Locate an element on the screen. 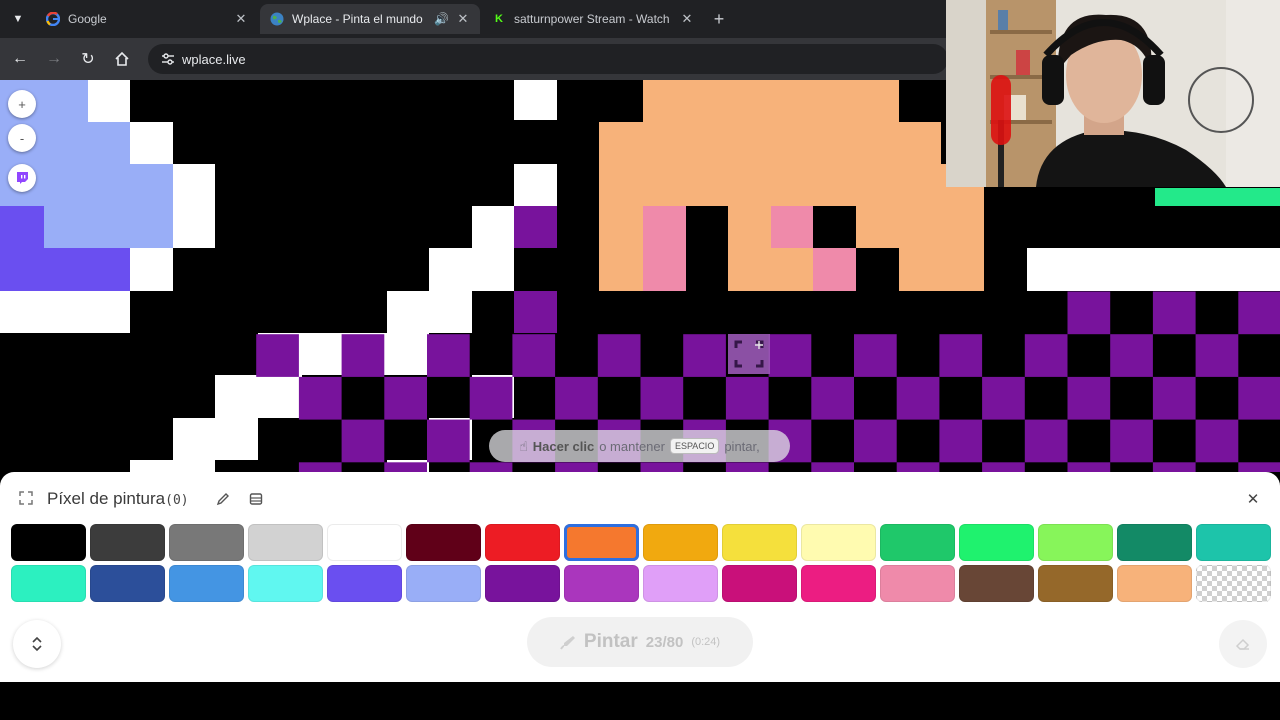  eraser-icon is located at coordinates (1242, 644).